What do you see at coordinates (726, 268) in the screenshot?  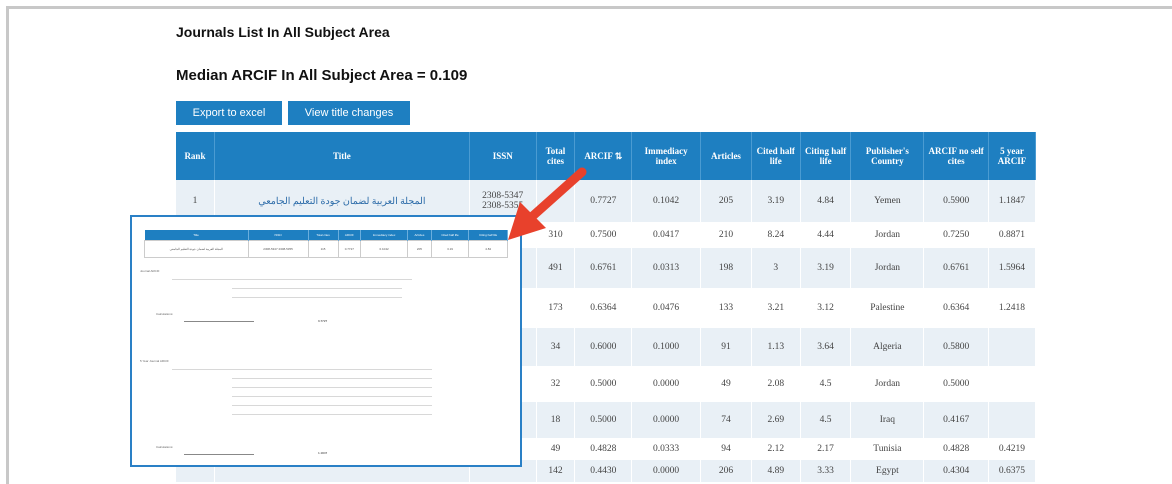 I see `cell-articles: 198` at bounding box center [726, 268].